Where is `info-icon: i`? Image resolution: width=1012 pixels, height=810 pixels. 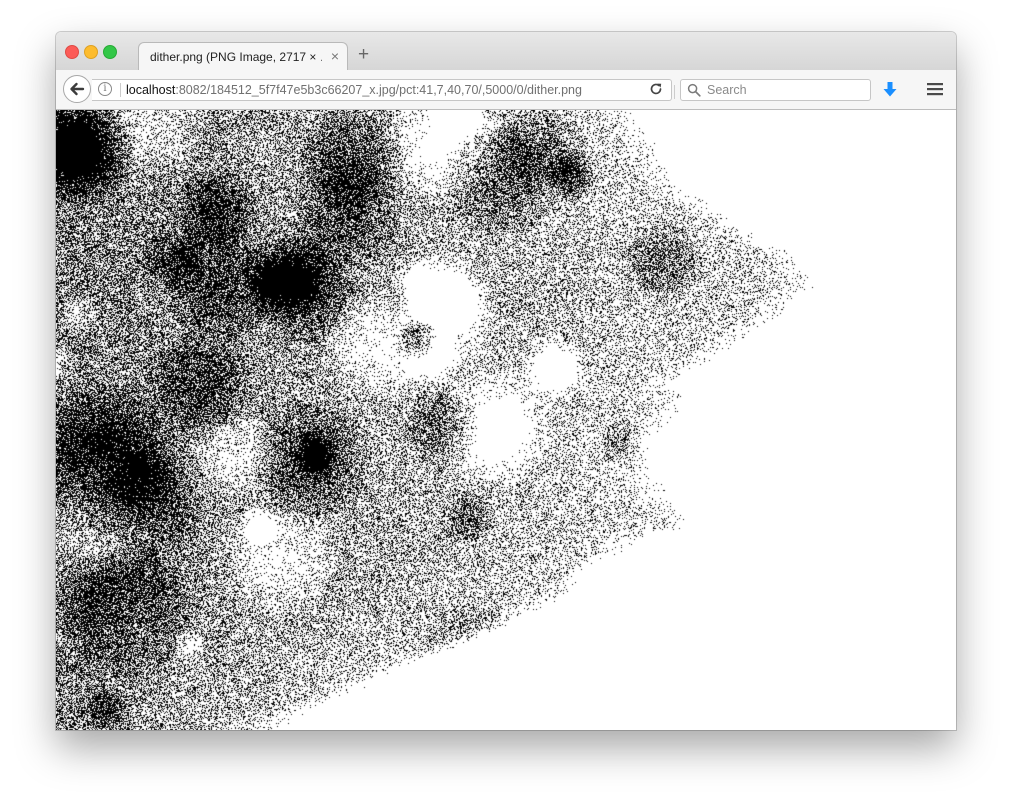
info-icon: i is located at coordinates (105, 89).